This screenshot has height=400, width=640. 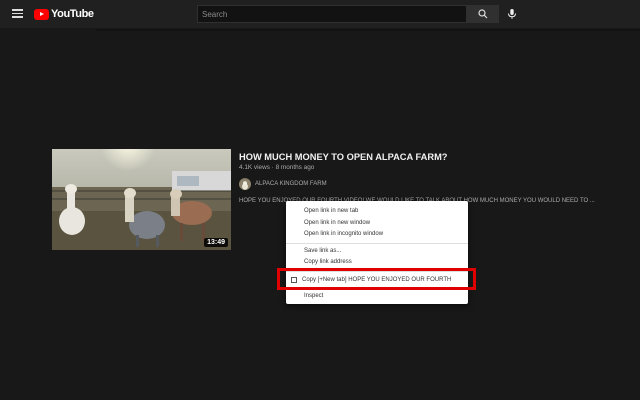 What do you see at coordinates (337, 223) in the screenshot?
I see `menu-item-open-new-window: Open link in new window` at bounding box center [337, 223].